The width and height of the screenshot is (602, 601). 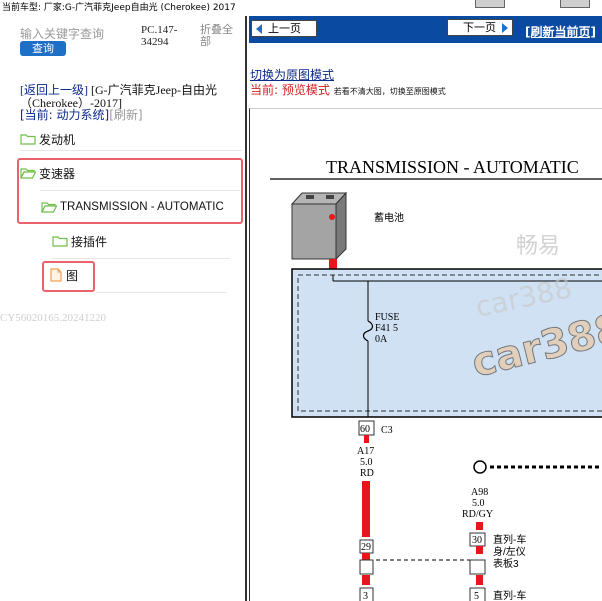 I want to click on watermark-code: CY56020165.20241220, so click(x=53, y=318).